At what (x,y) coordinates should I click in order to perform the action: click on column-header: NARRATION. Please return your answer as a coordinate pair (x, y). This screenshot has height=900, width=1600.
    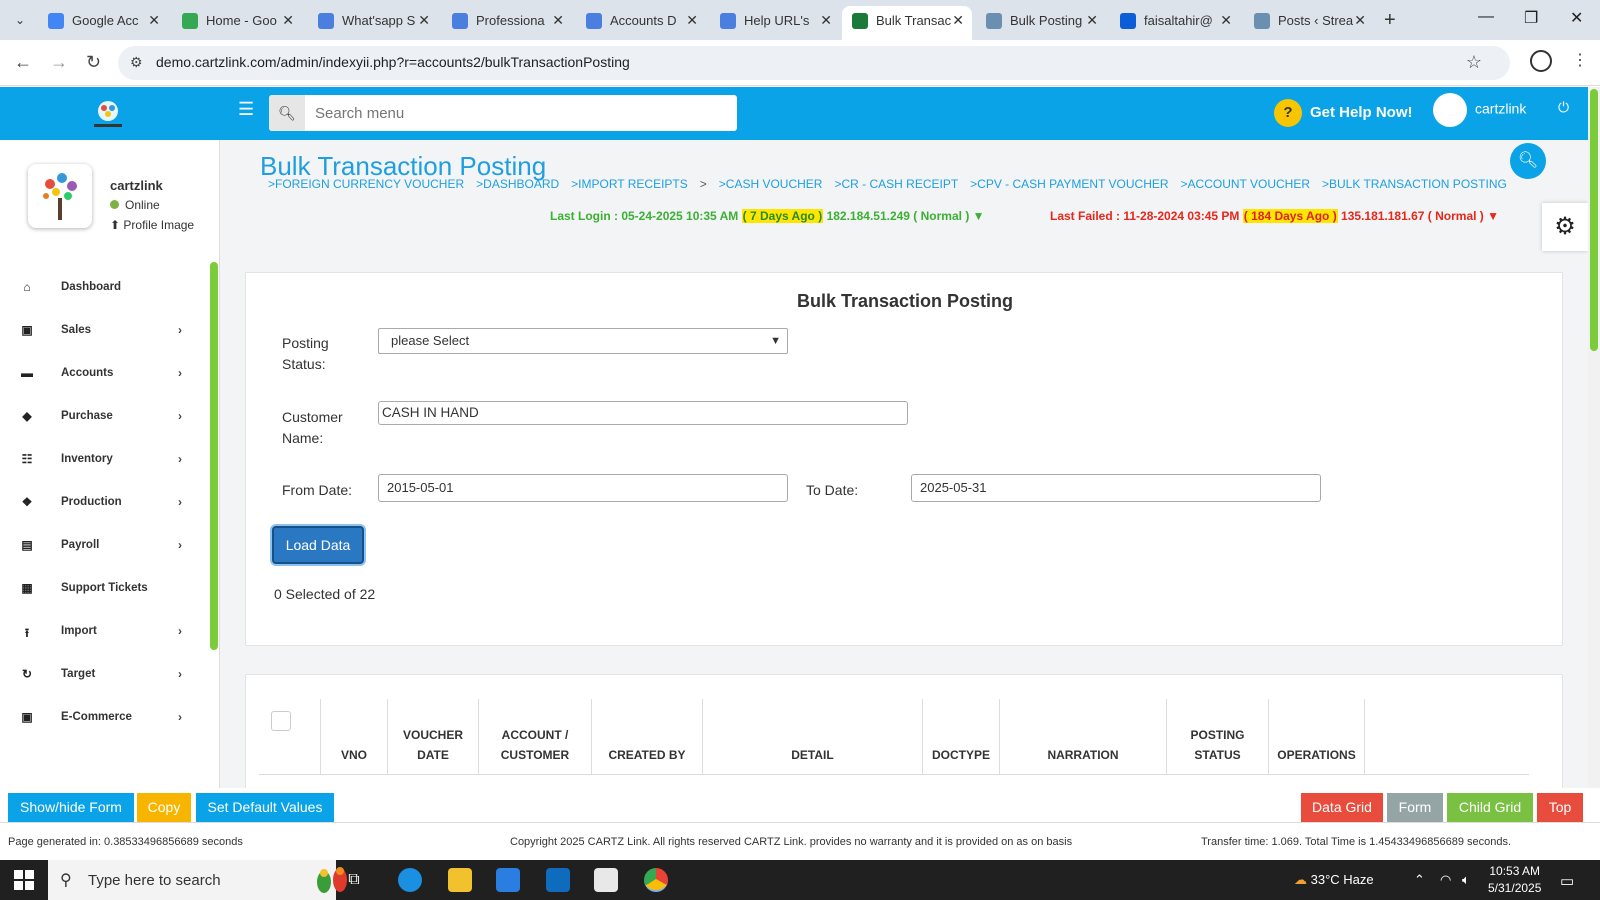
    Looking at the image, I should click on (1083, 737).